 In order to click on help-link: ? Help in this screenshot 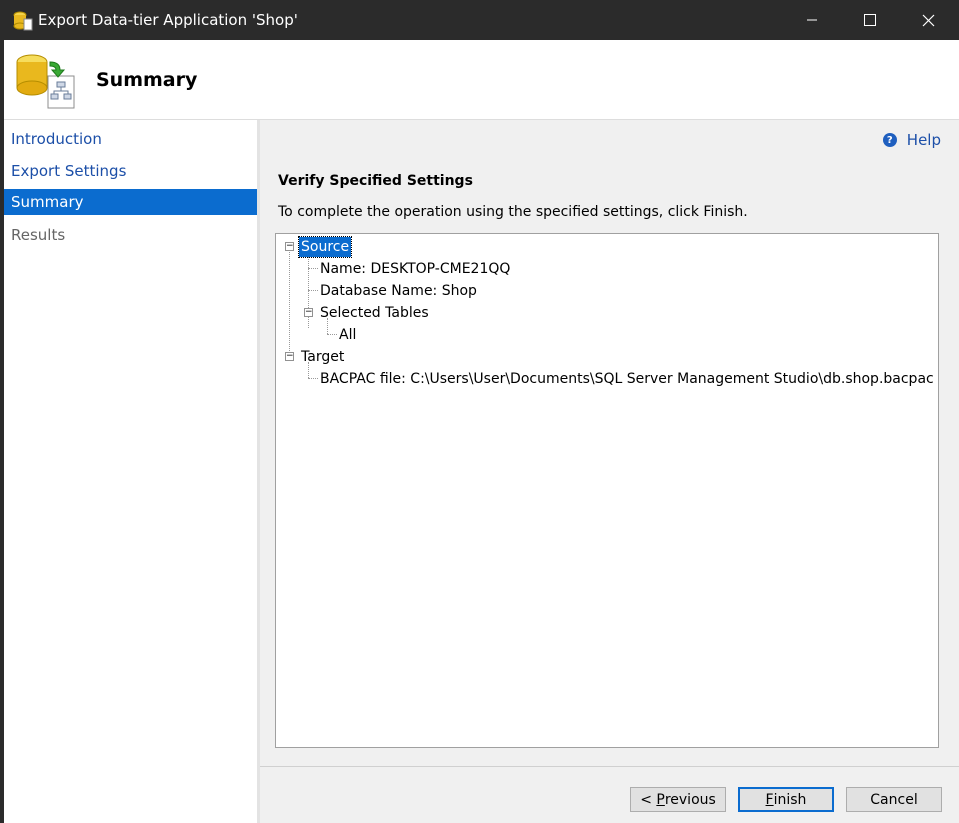, I will do `click(911, 140)`.